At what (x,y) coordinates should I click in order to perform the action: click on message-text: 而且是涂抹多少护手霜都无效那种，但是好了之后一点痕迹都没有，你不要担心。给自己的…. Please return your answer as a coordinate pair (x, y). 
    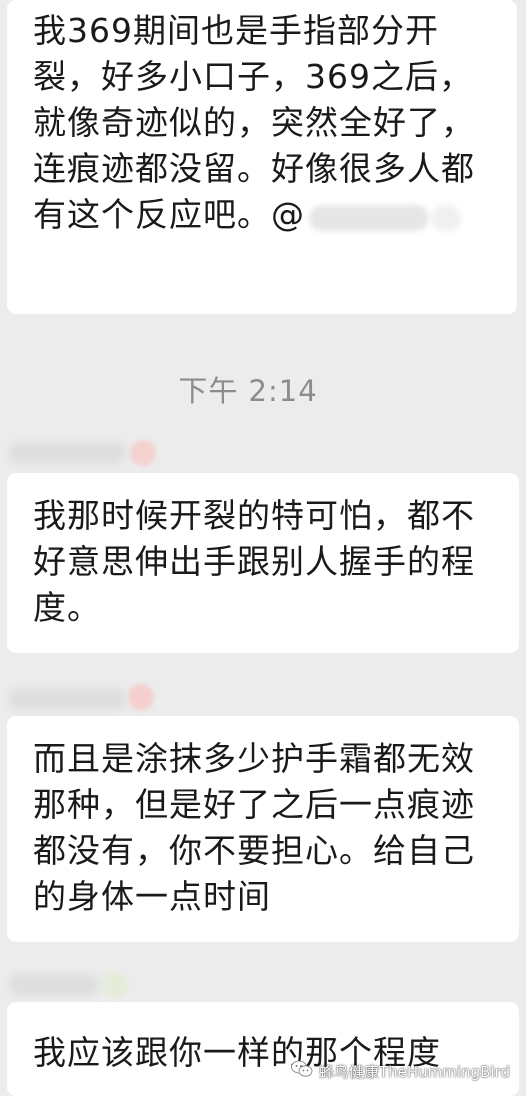
    Looking at the image, I should click on (254, 827).